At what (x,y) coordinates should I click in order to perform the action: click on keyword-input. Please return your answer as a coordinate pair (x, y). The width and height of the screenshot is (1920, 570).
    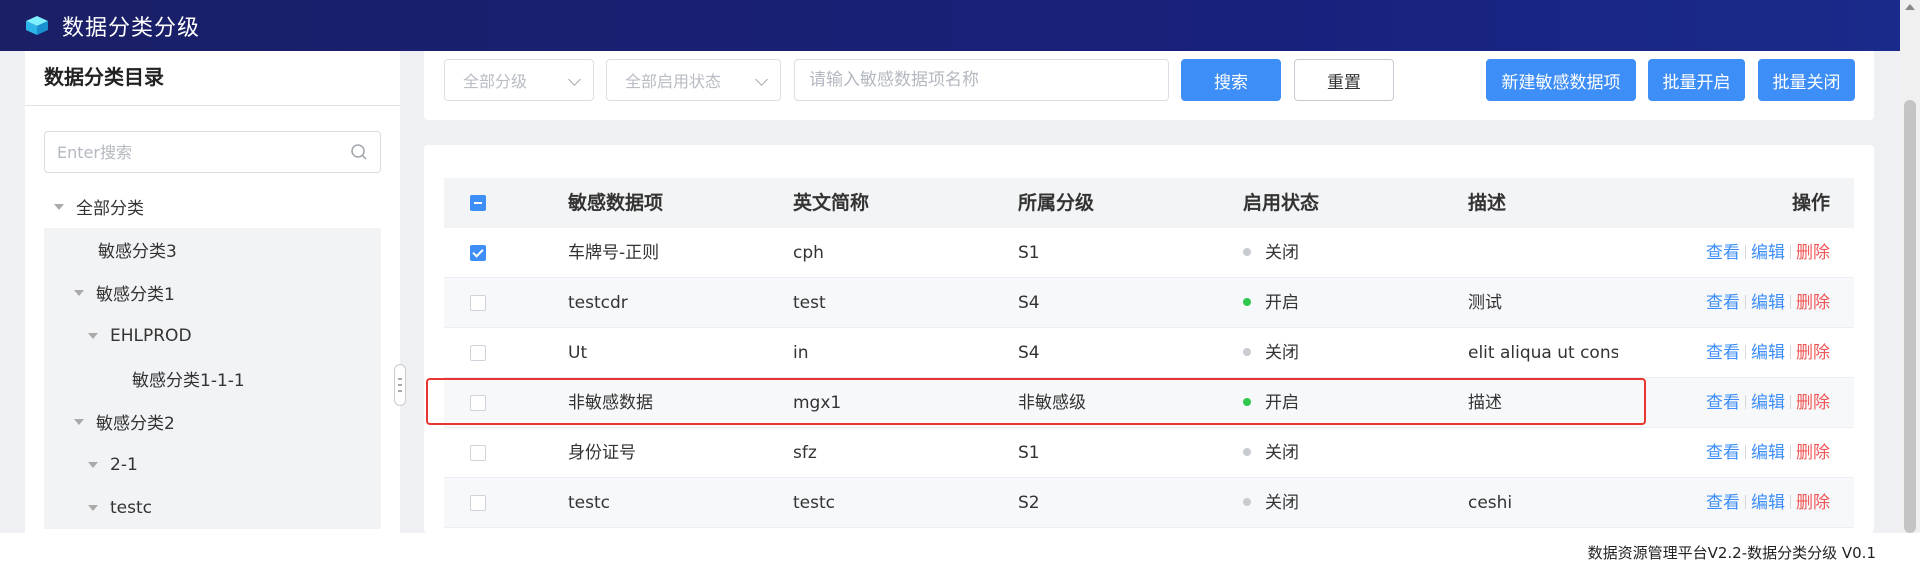
    Looking at the image, I should click on (981, 80).